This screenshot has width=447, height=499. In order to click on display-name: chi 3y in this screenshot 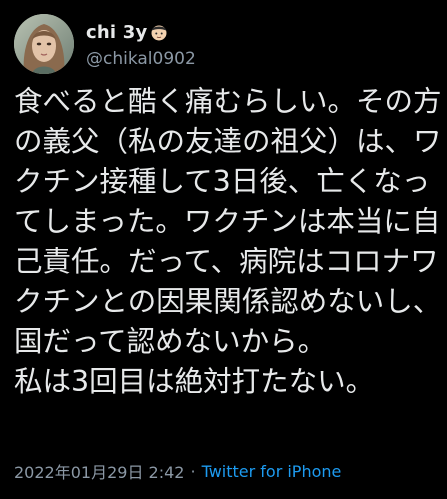, I will do `click(116, 32)`.